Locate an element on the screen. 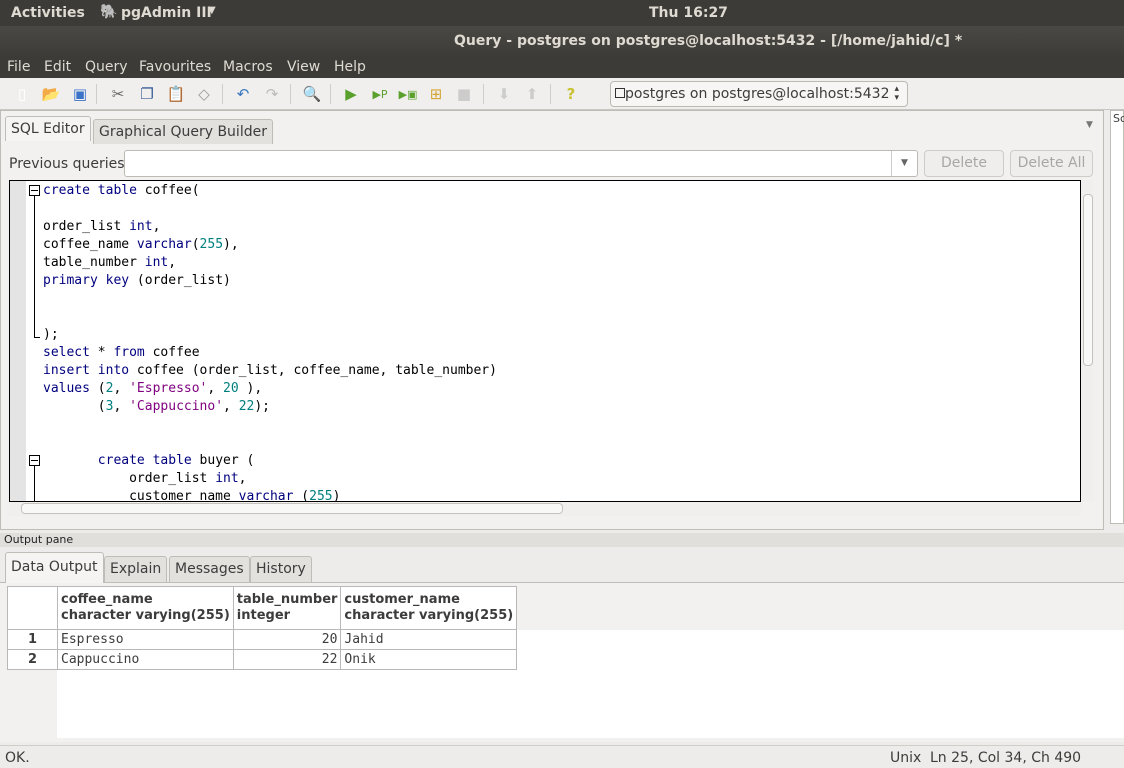 This screenshot has height=768, width=1124. tab-graphical-query-builder: Graphical Query Builder is located at coordinates (183, 131).